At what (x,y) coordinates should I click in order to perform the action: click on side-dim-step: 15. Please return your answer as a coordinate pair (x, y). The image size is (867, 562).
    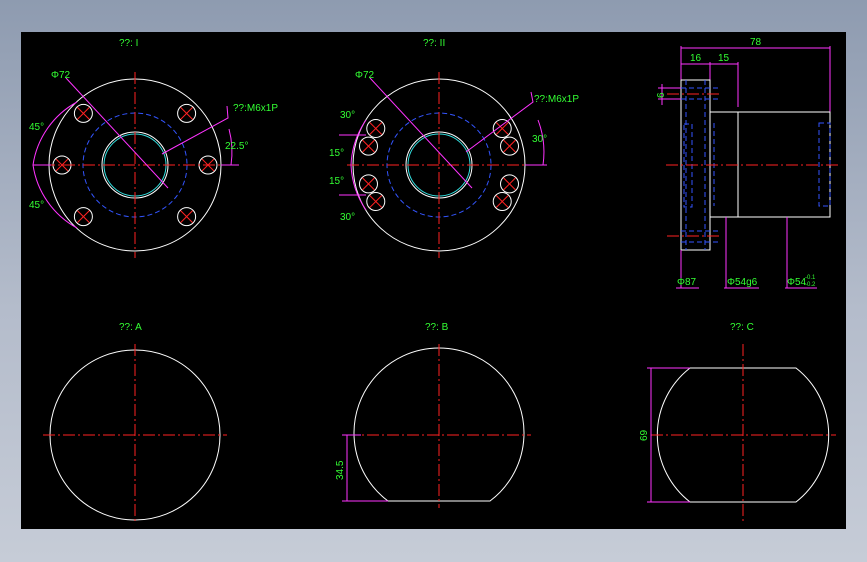
    Looking at the image, I should click on (724, 58).